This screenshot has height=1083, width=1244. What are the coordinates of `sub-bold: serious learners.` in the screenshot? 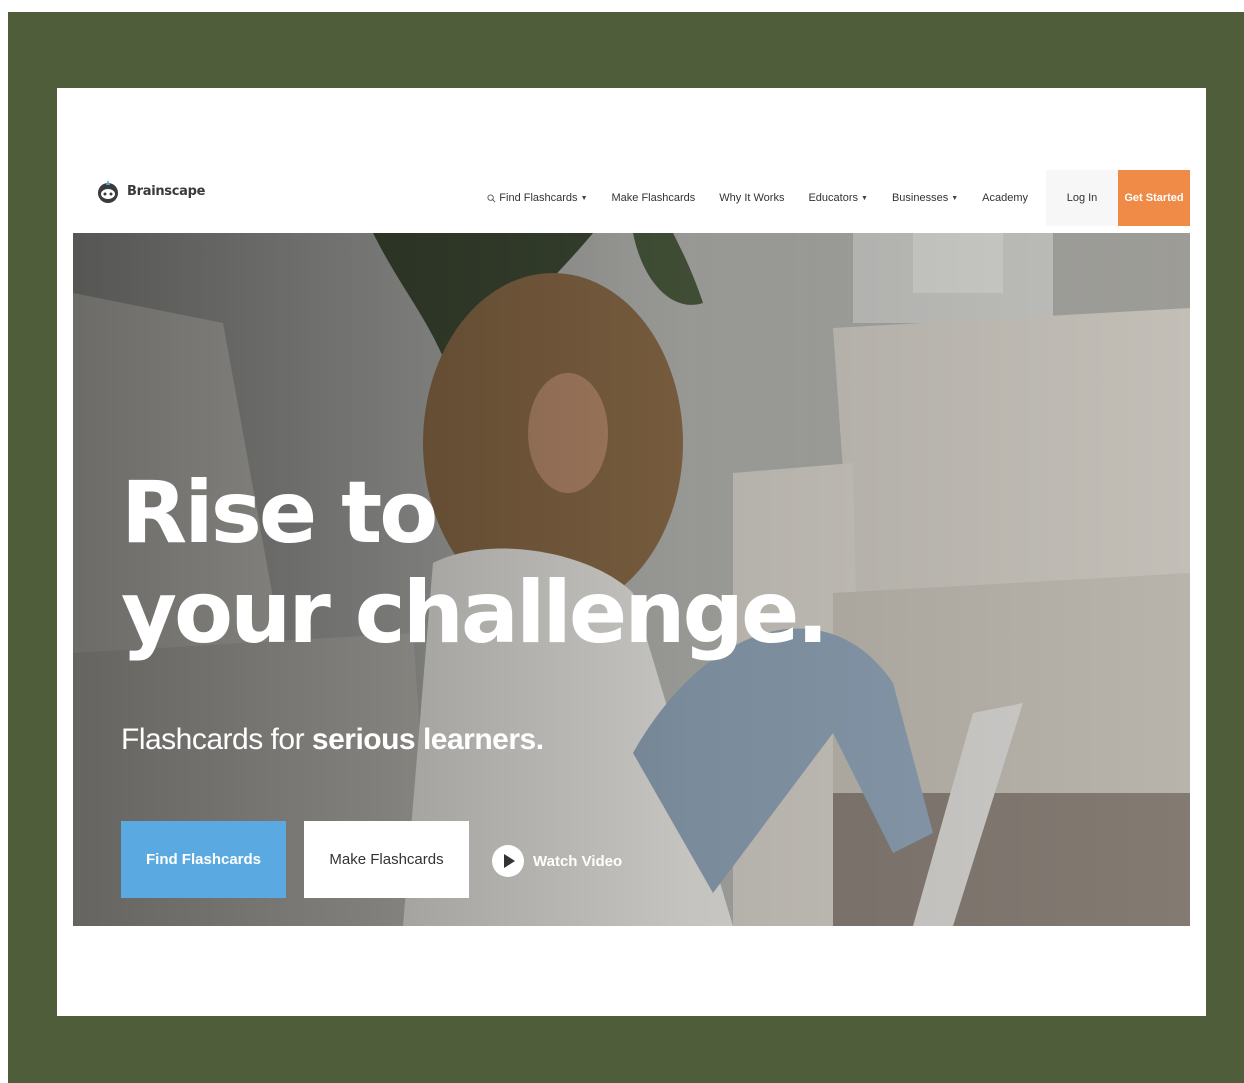 It's located at (427, 739).